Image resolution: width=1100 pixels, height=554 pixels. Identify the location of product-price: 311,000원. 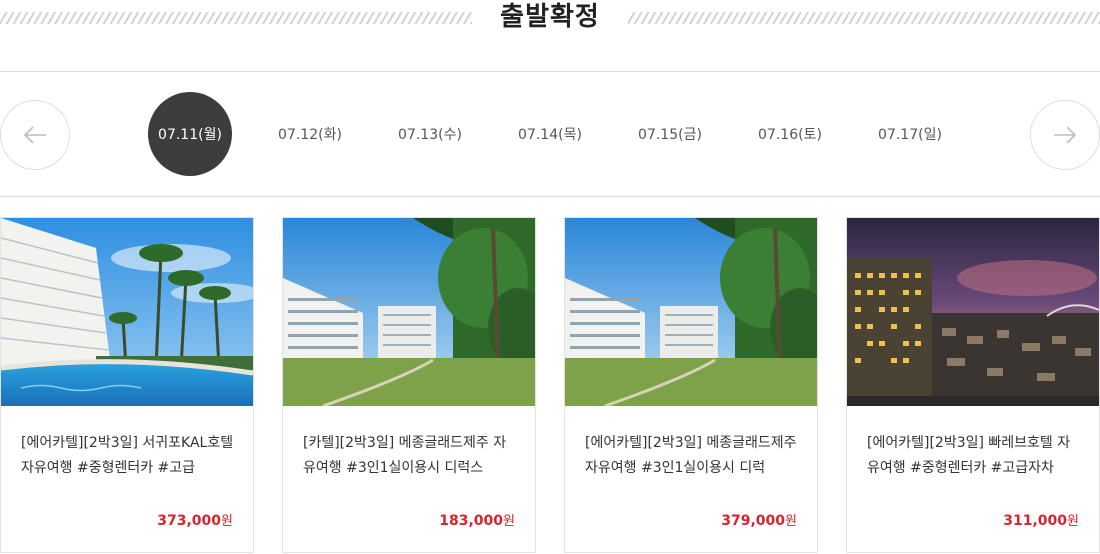
(1041, 519).